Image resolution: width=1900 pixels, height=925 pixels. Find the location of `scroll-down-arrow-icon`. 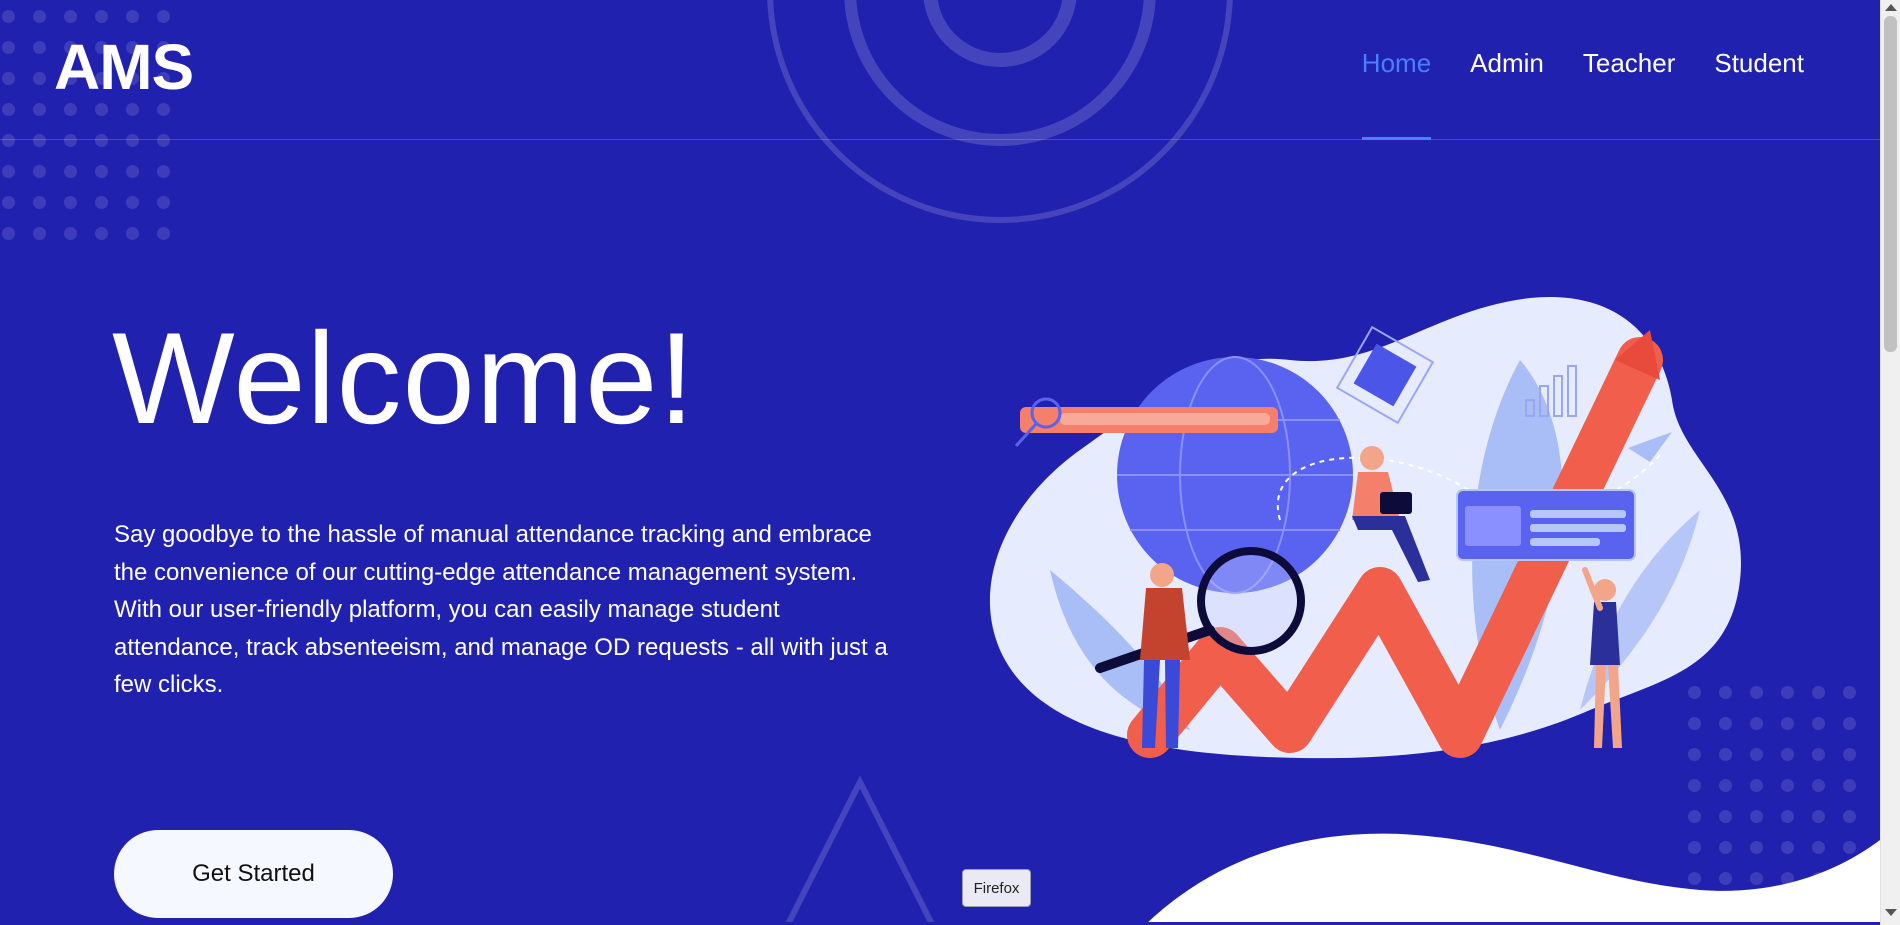

scroll-down-arrow-icon is located at coordinates (1891, 912).